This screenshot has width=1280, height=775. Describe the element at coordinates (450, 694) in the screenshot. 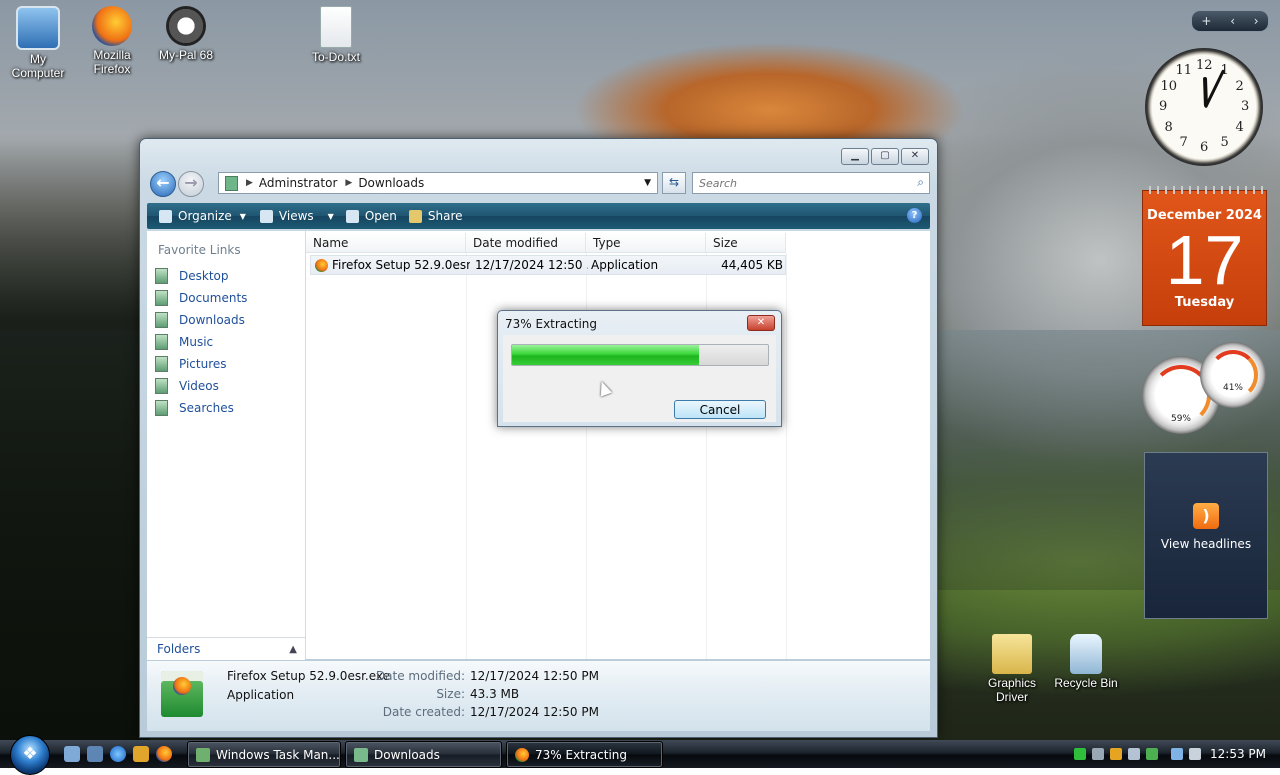

I see `details-size-label: Size:` at that location.